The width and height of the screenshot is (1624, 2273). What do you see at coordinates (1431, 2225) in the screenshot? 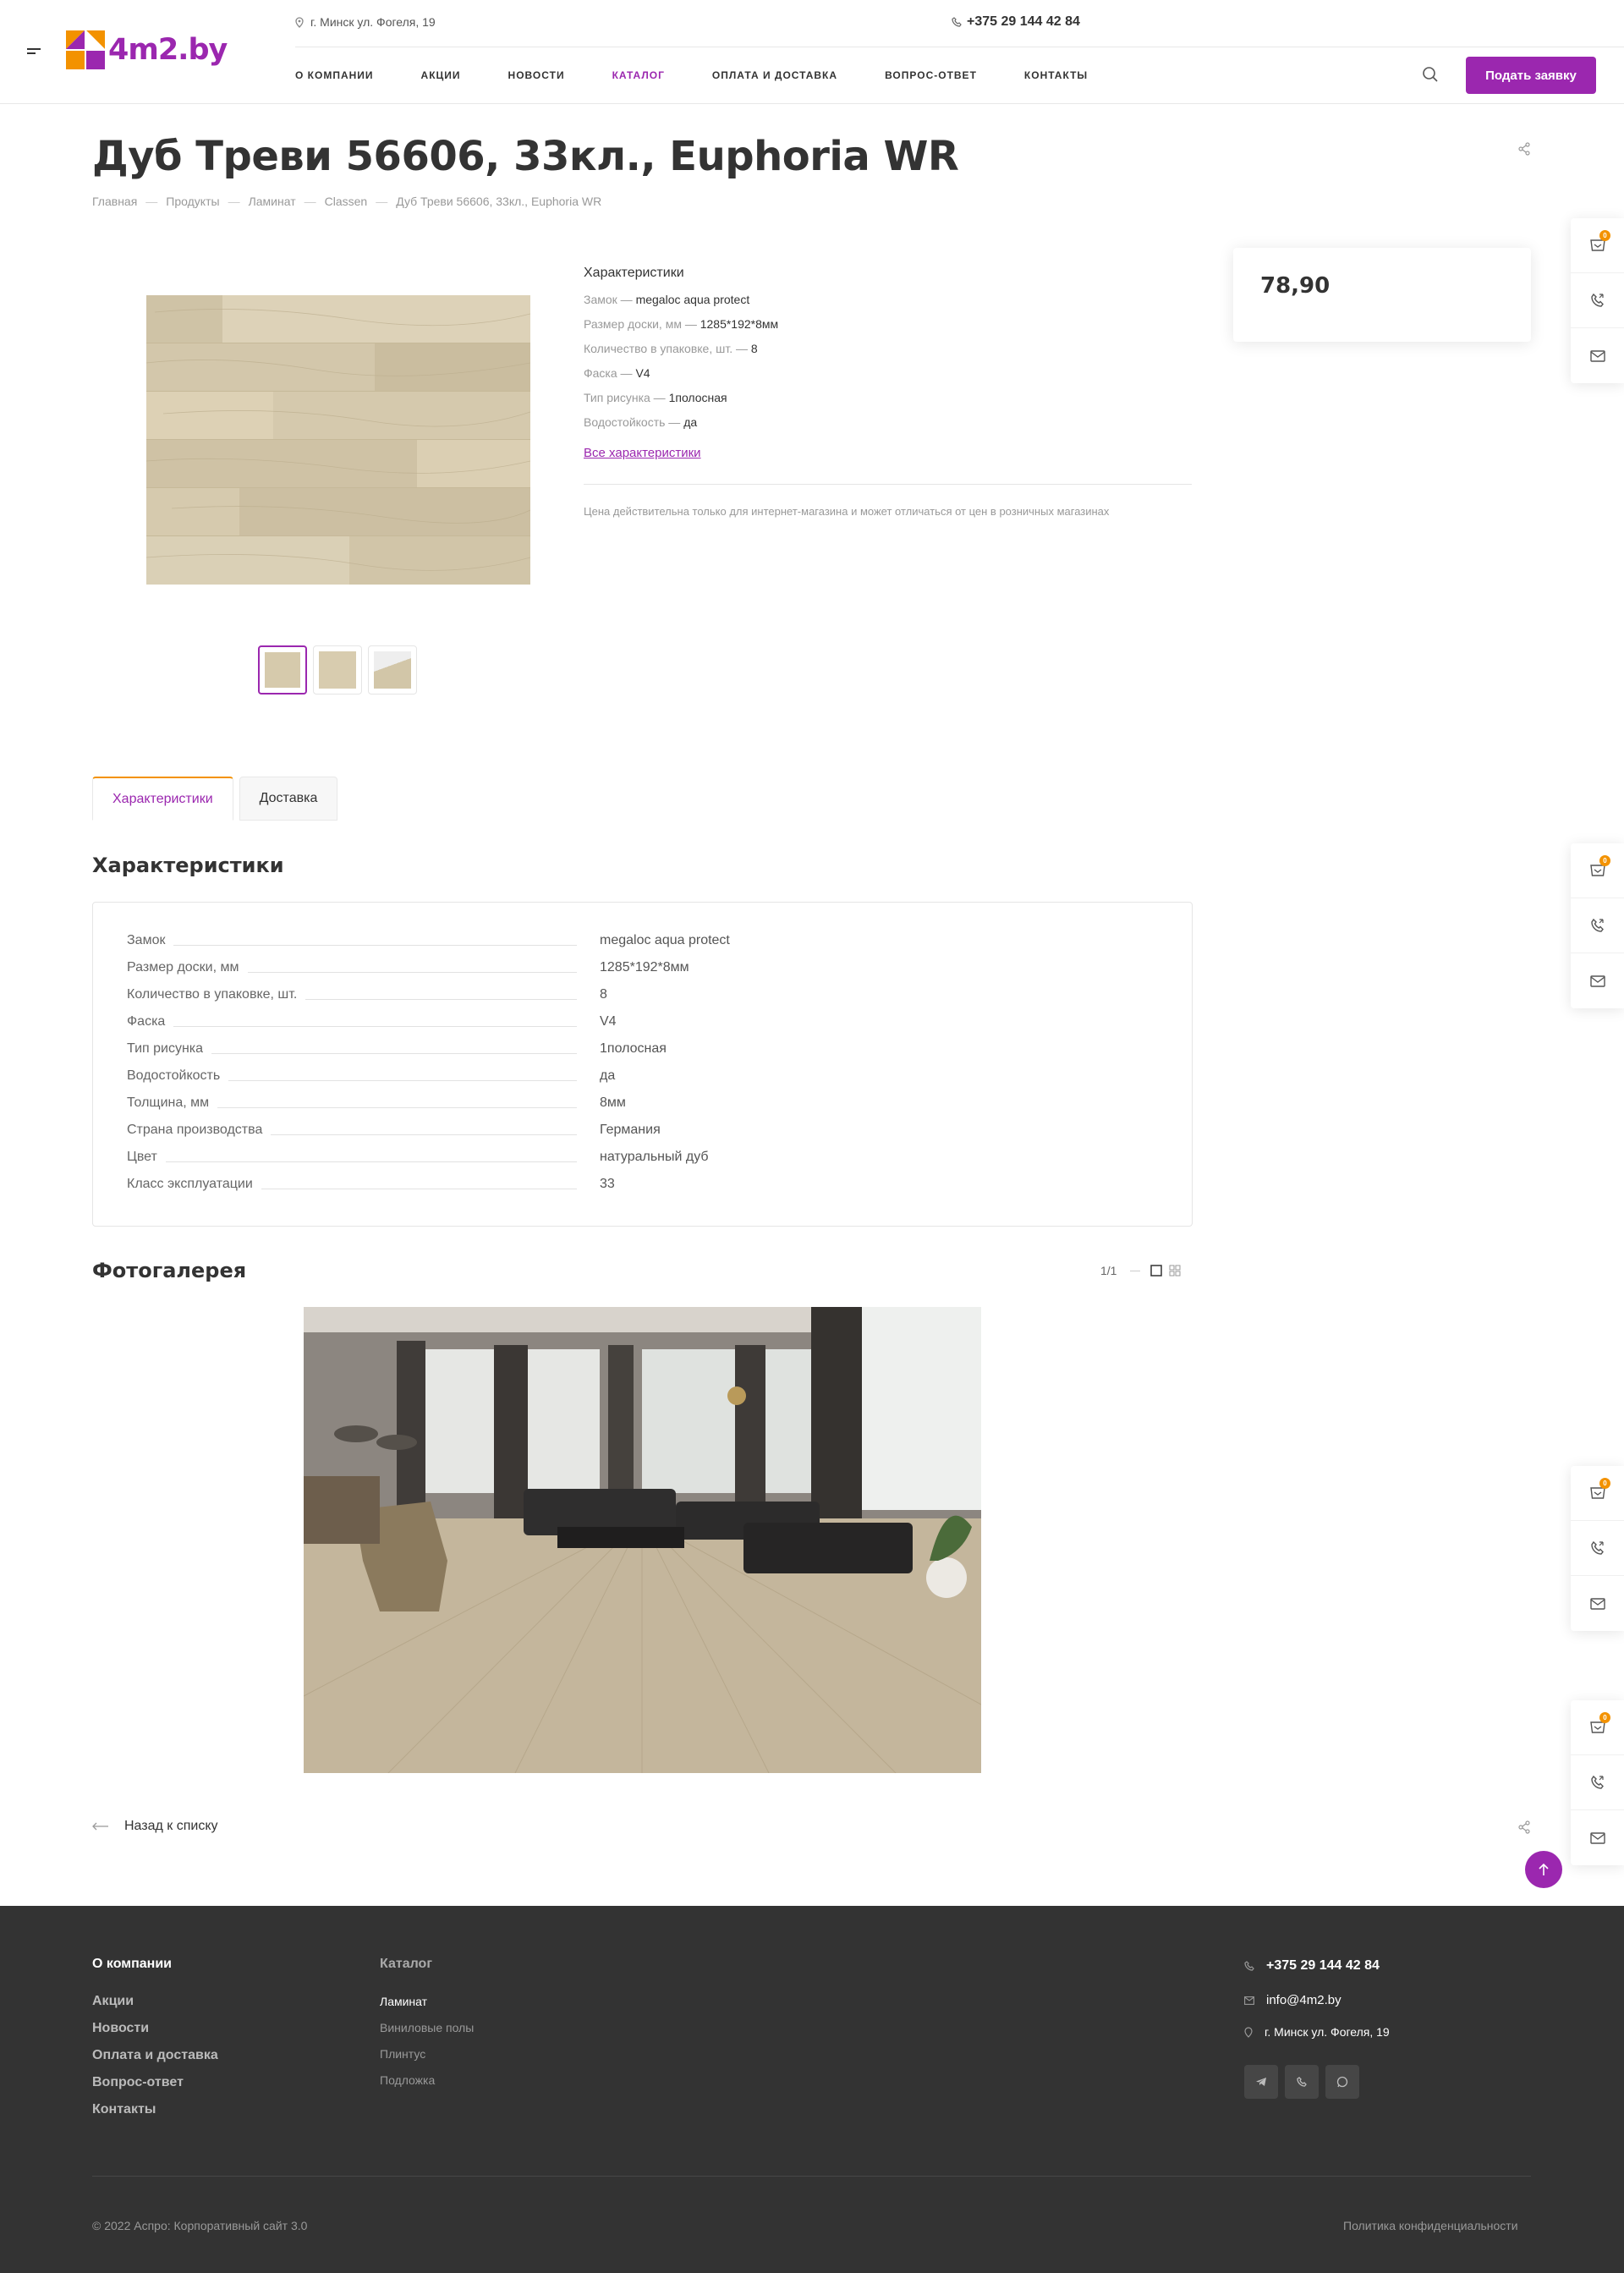
I see `privacy-policy-link: Политика конфиденциальности` at bounding box center [1431, 2225].